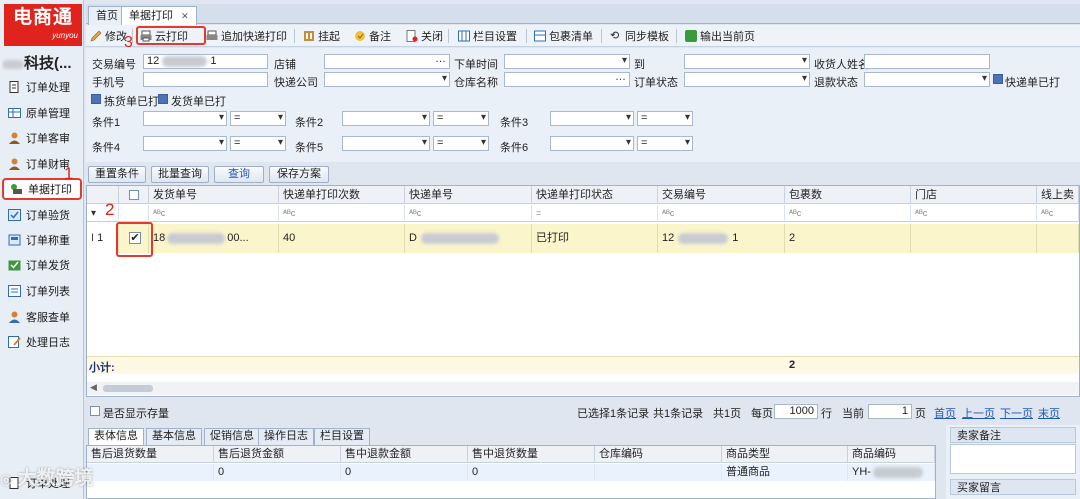 The width and height of the screenshot is (1080, 499). I want to click on order-time-start, so click(567, 61).